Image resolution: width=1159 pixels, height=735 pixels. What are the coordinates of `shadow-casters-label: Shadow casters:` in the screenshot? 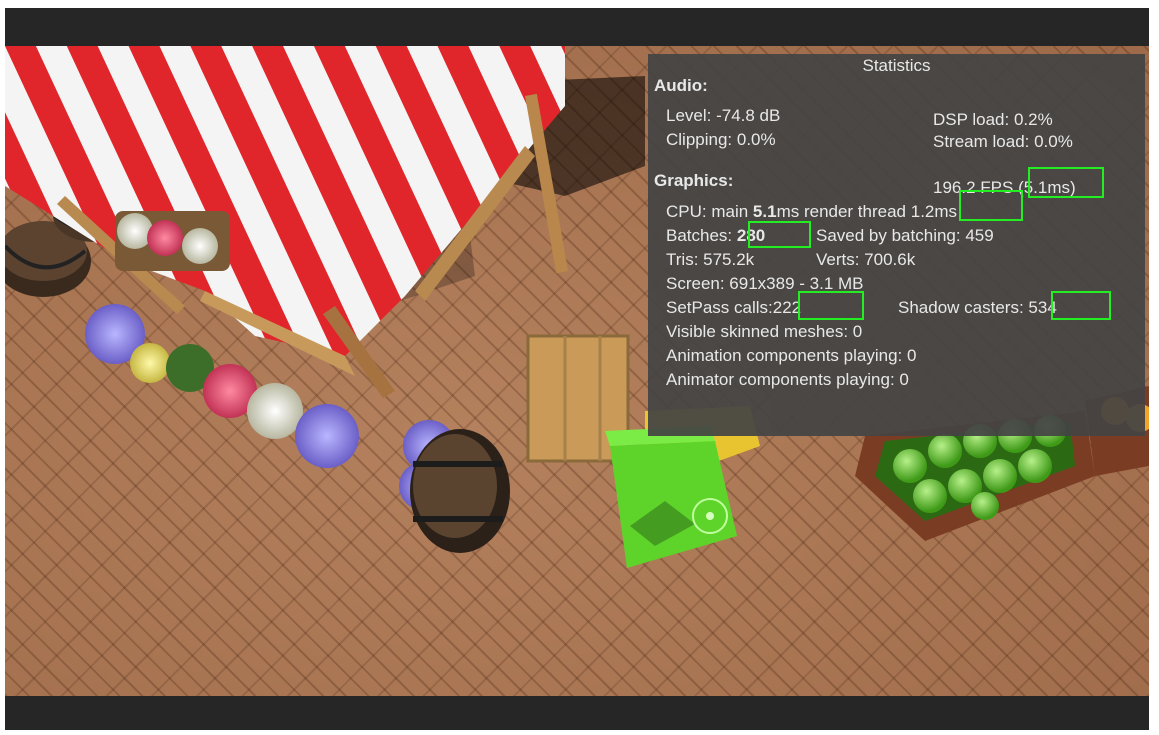 It's located at (961, 307).